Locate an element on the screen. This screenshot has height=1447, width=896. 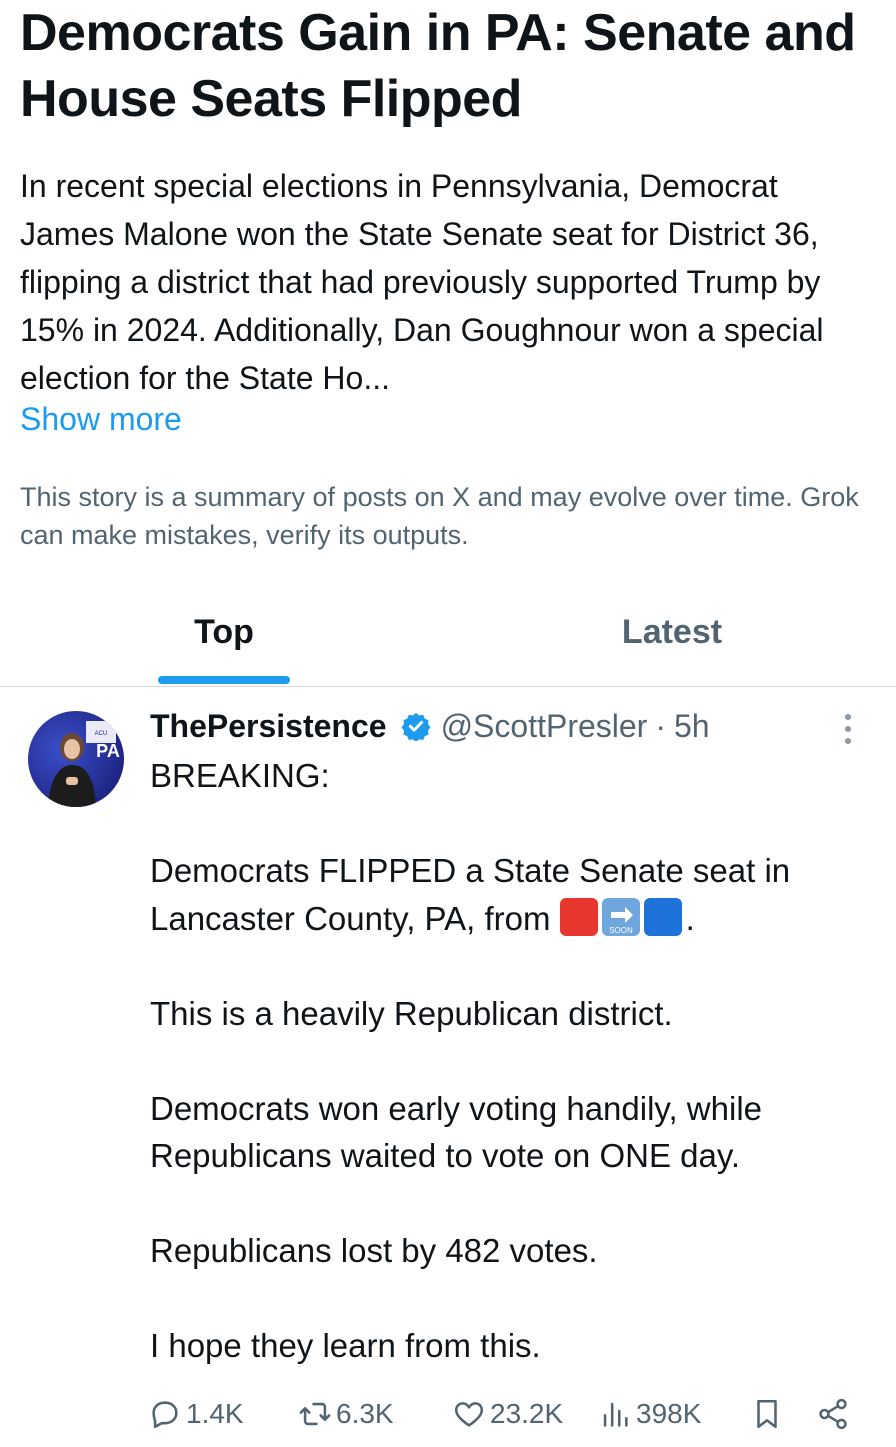
active-tab-indicator is located at coordinates (224, 680).